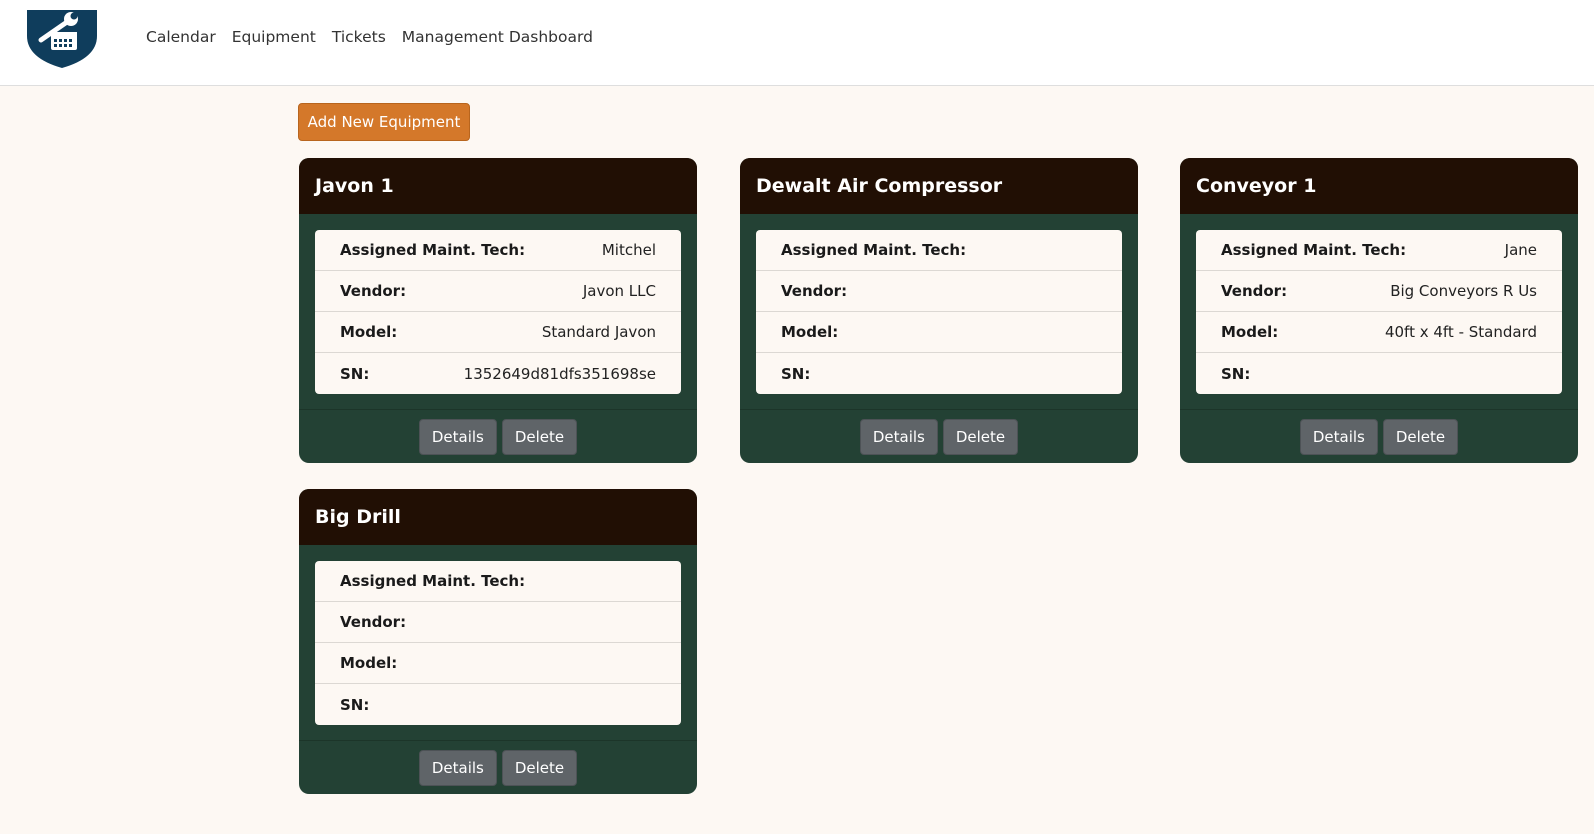 Image resolution: width=1594 pixels, height=834 pixels. Describe the element at coordinates (1256, 186) in the screenshot. I see `equipment-name: Conveyor 1` at that location.